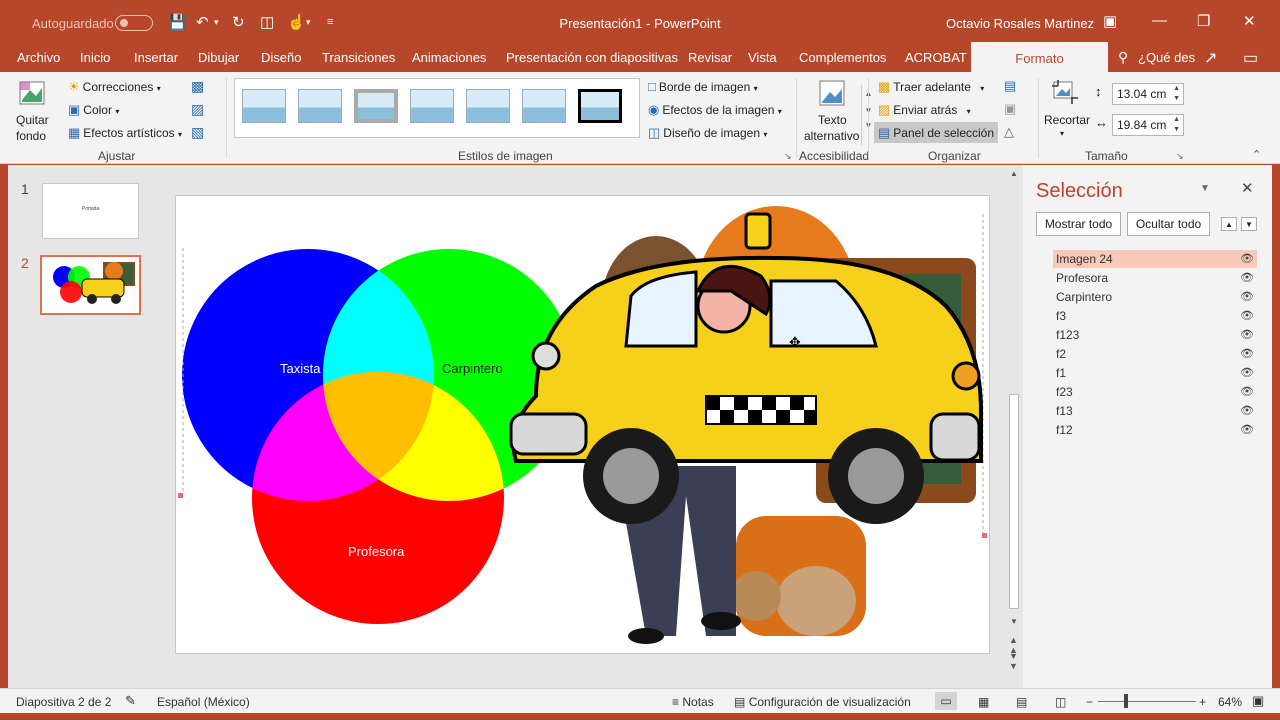  Describe the element at coordinates (831, 136) in the screenshot. I see `alt-text-label-2: alternativo` at that location.